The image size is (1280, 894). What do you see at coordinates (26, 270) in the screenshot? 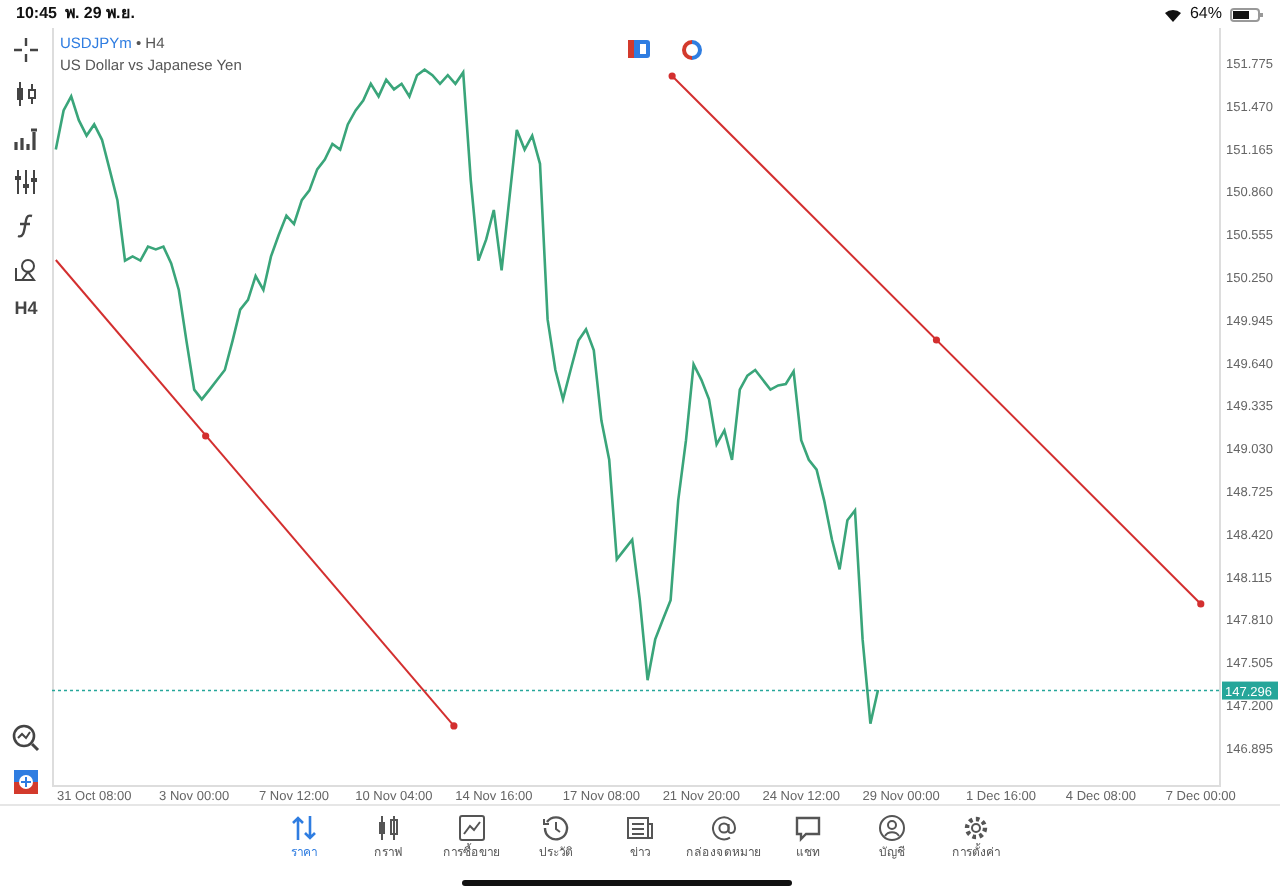
I see `shapes-icon` at bounding box center [26, 270].